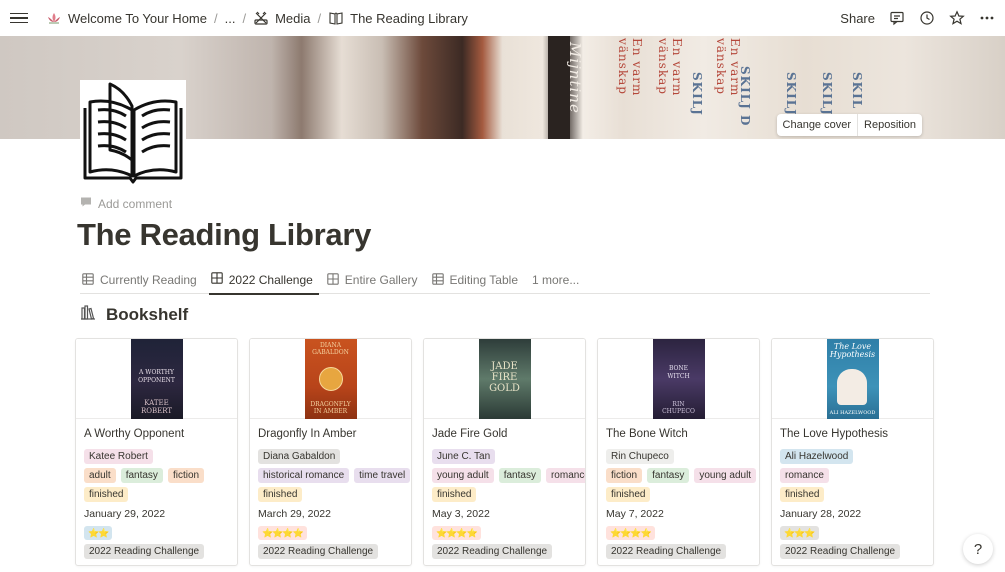 The image size is (1005, 572). Describe the element at coordinates (852, 379) in the screenshot. I see `book-cover-image: The Love Hypothesis ALI HAZELWOOD` at that location.